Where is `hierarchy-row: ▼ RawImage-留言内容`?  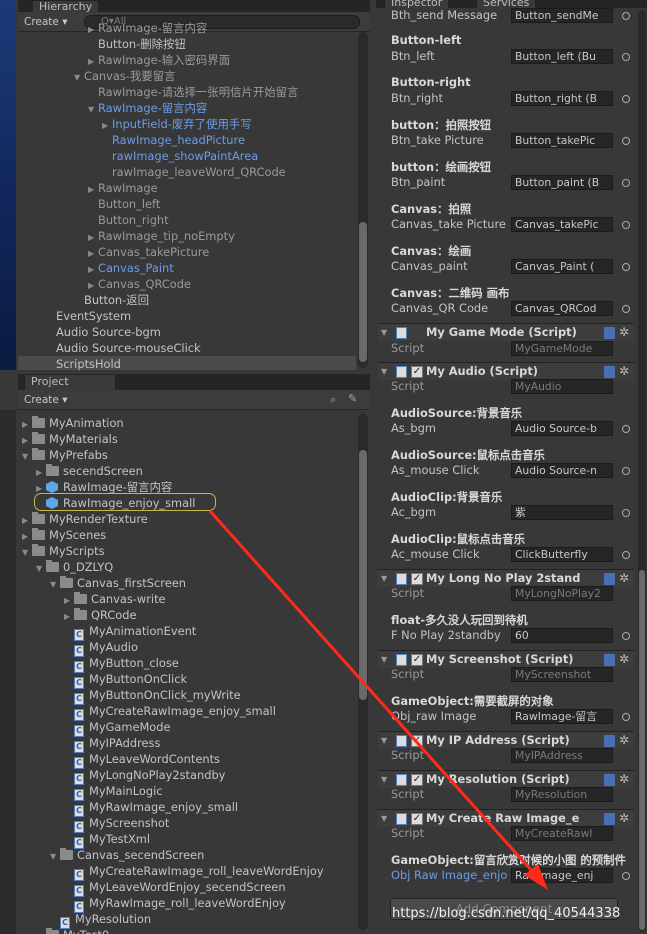 hierarchy-row: ▼ RawImage-留言内容 is located at coordinates (187, 108).